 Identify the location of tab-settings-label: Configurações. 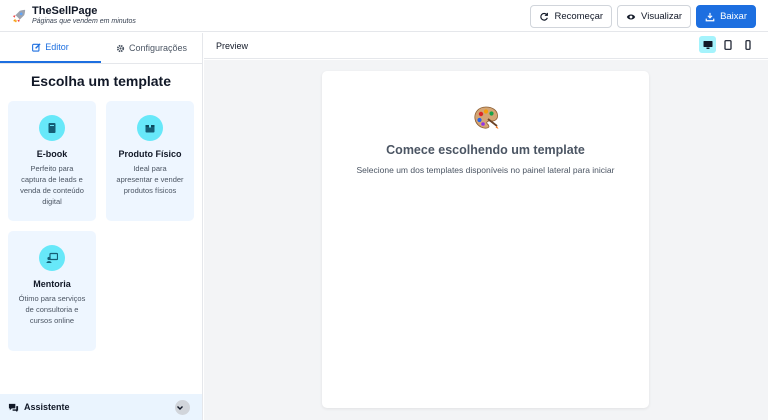
(158, 48).